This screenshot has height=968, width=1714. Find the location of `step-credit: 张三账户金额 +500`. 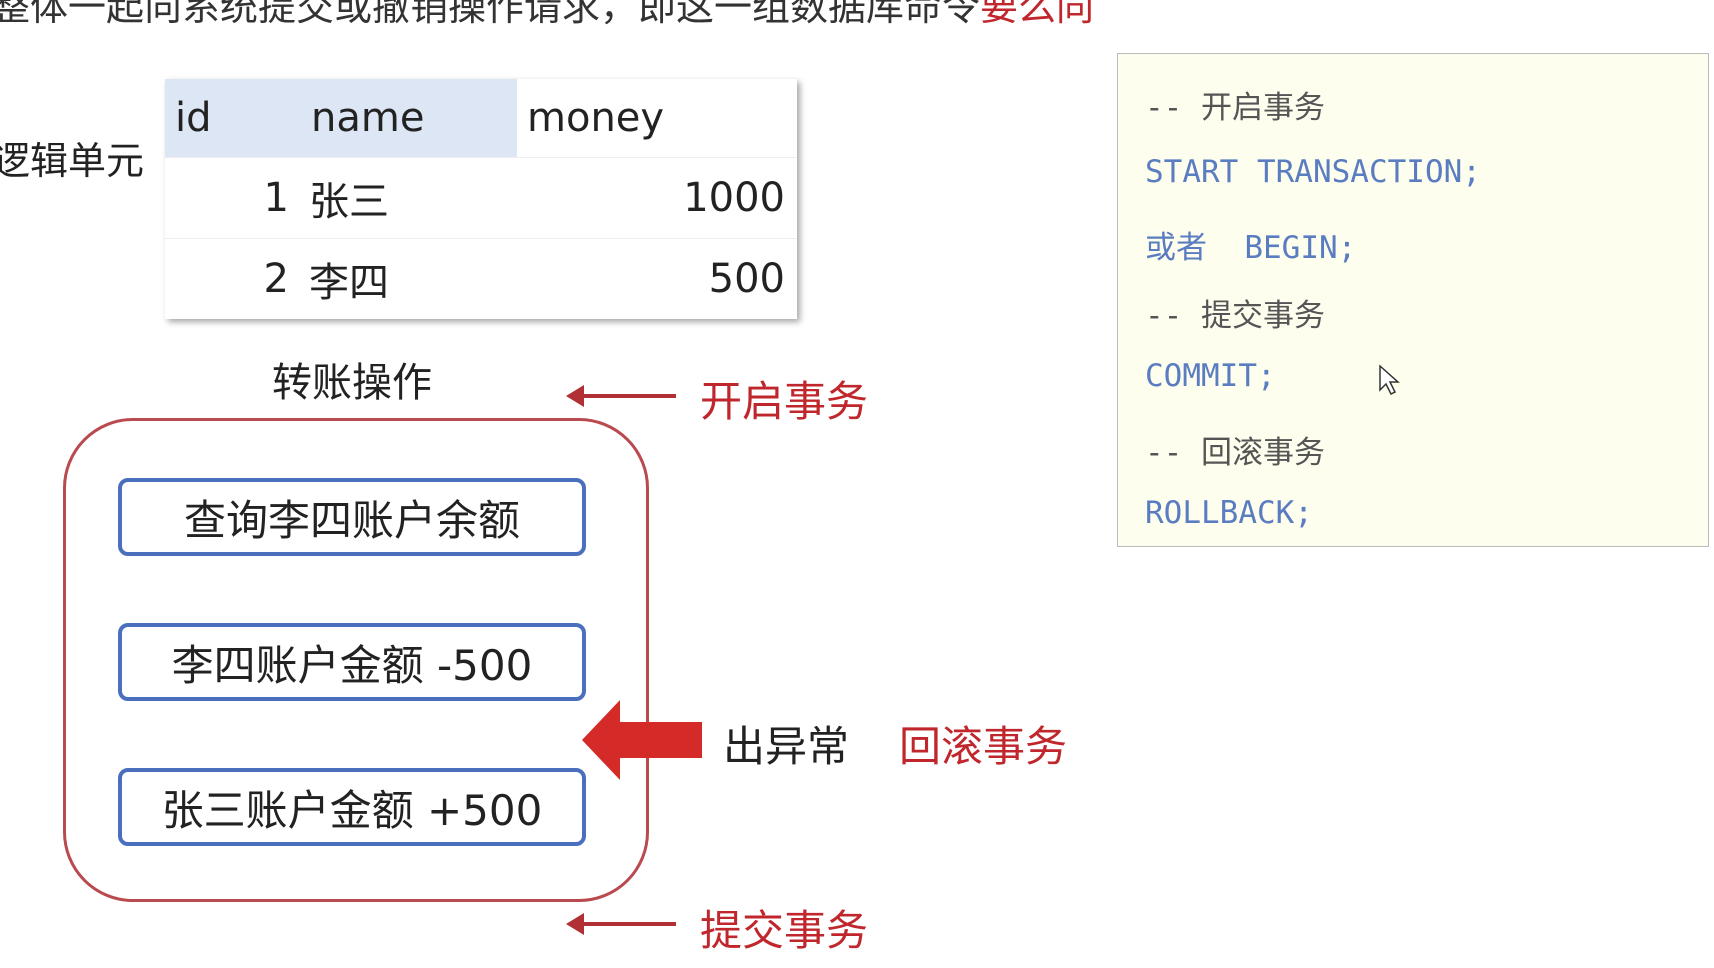

step-credit: 张三账户金额 +500 is located at coordinates (352, 807).